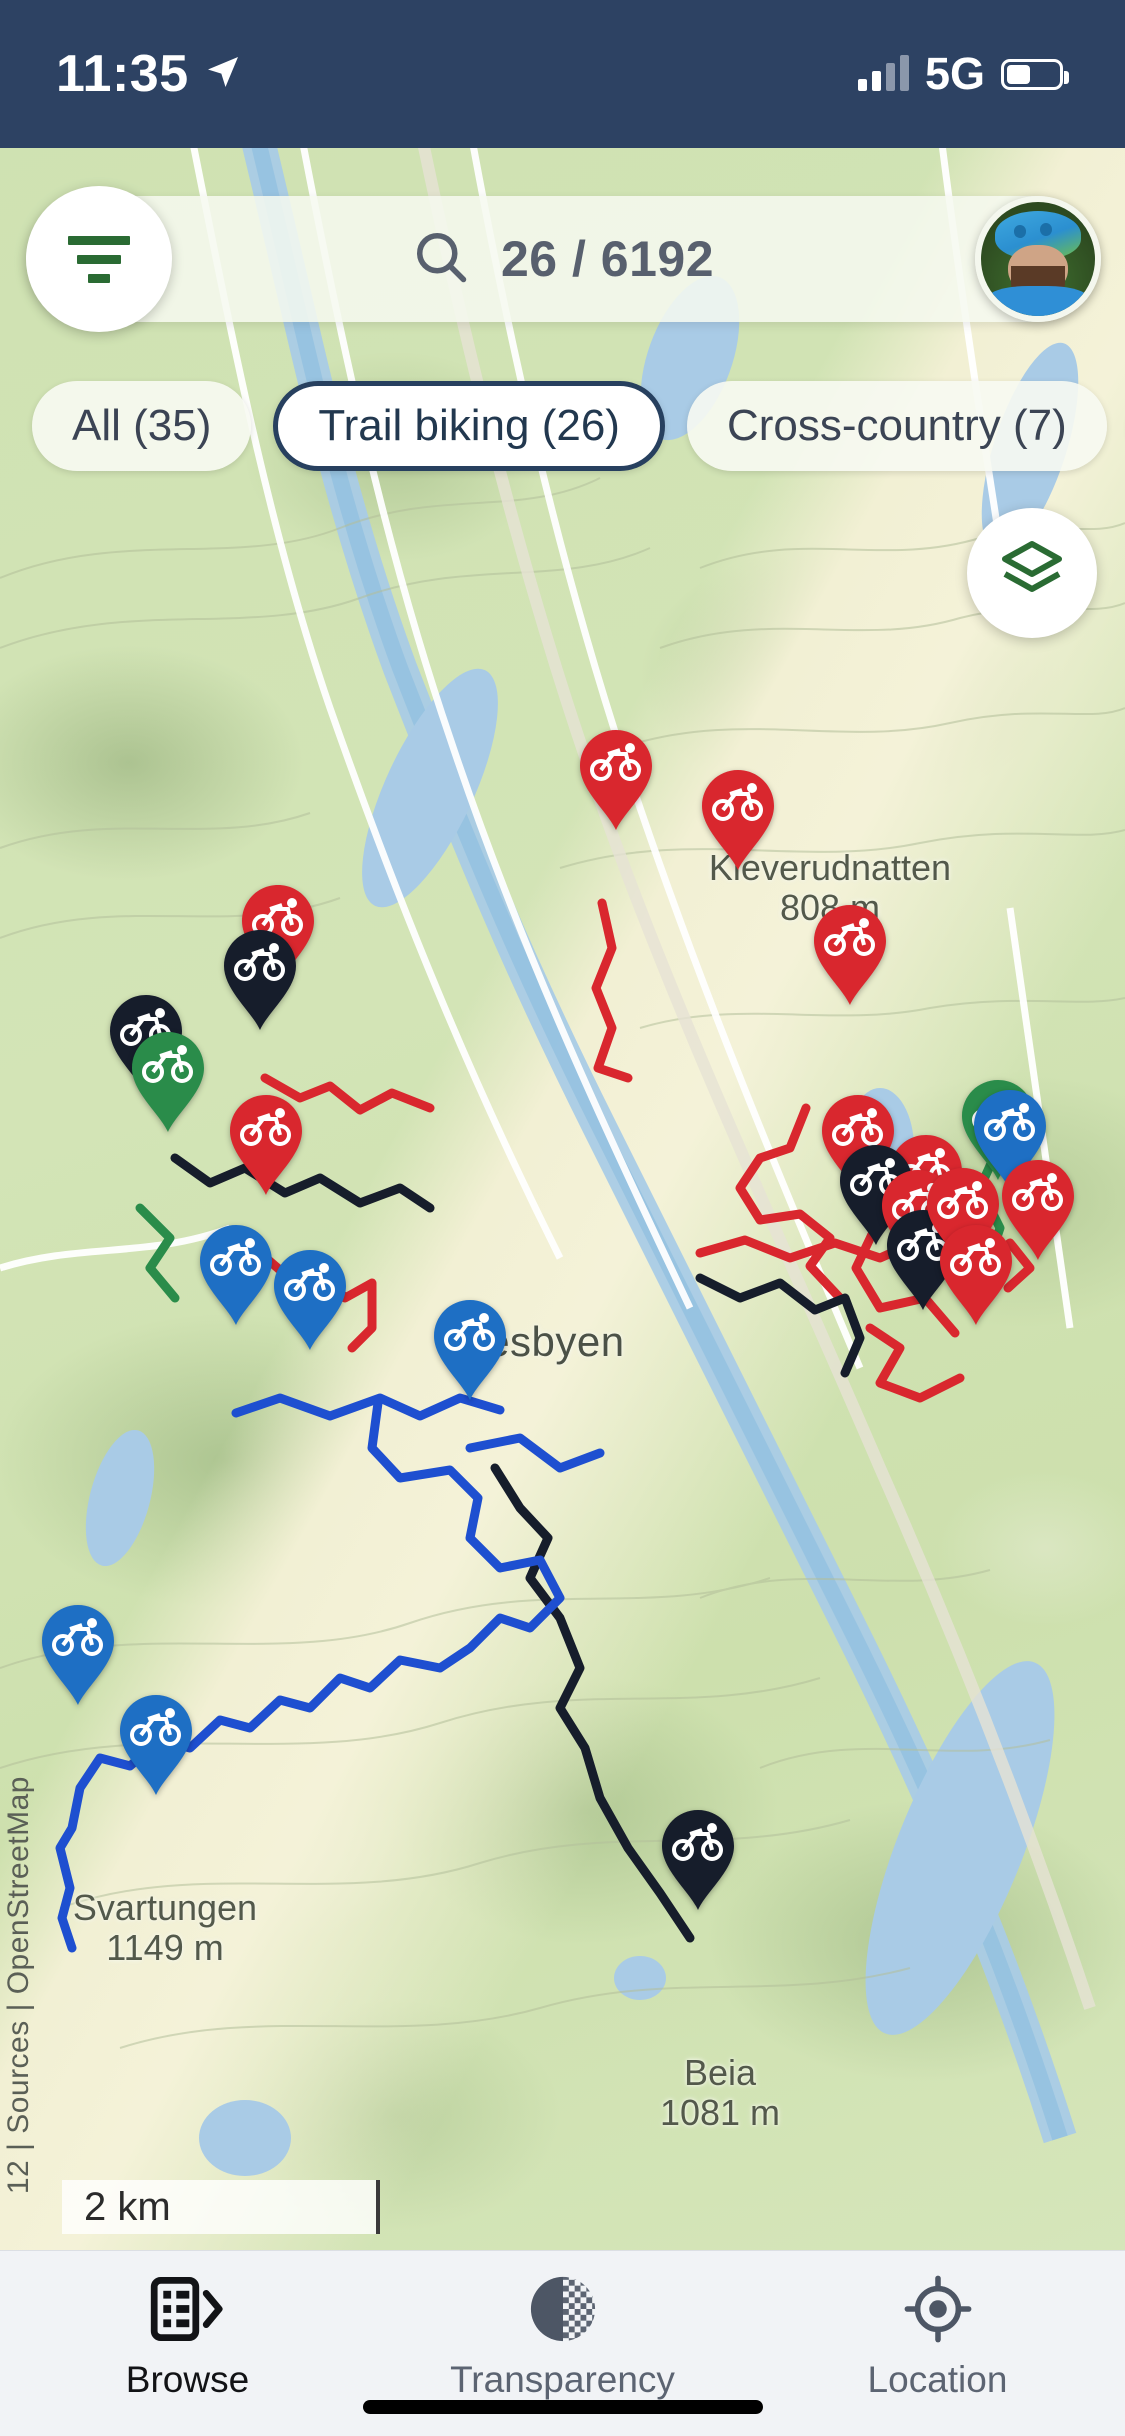 Image resolution: width=1125 pixels, height=2436 pixels. I want to click on cellular-signal-icon, so click(883, 73).